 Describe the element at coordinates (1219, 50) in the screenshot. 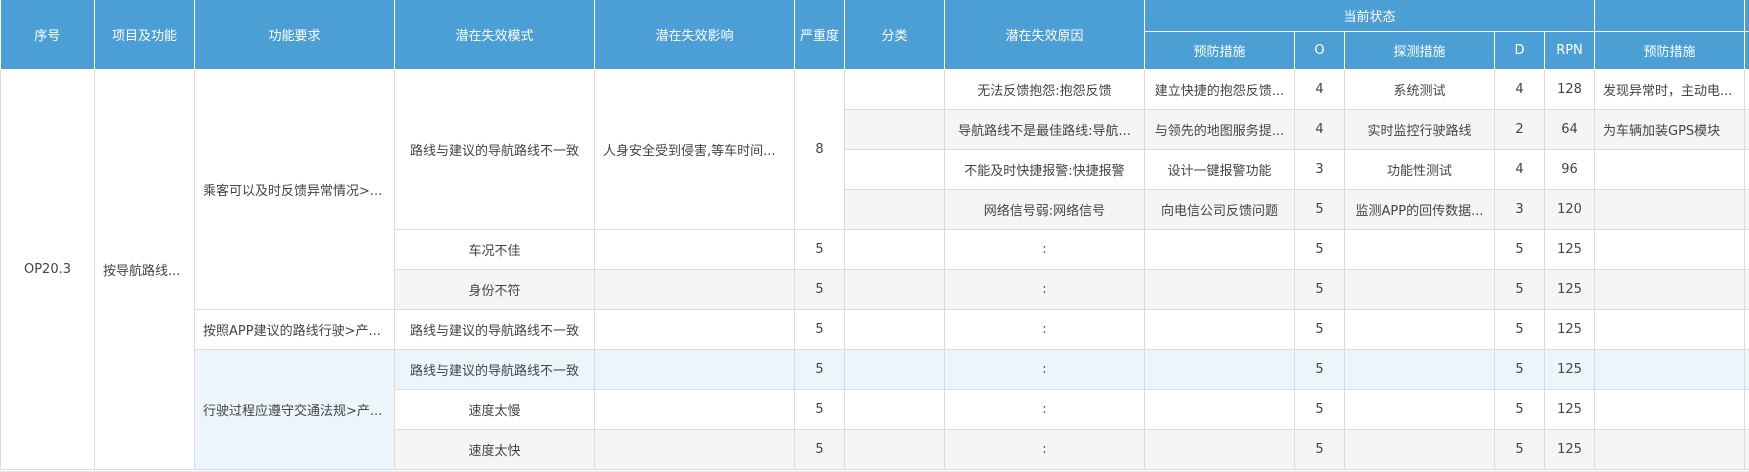

I see `header-prevention: 预防措施` at that location.